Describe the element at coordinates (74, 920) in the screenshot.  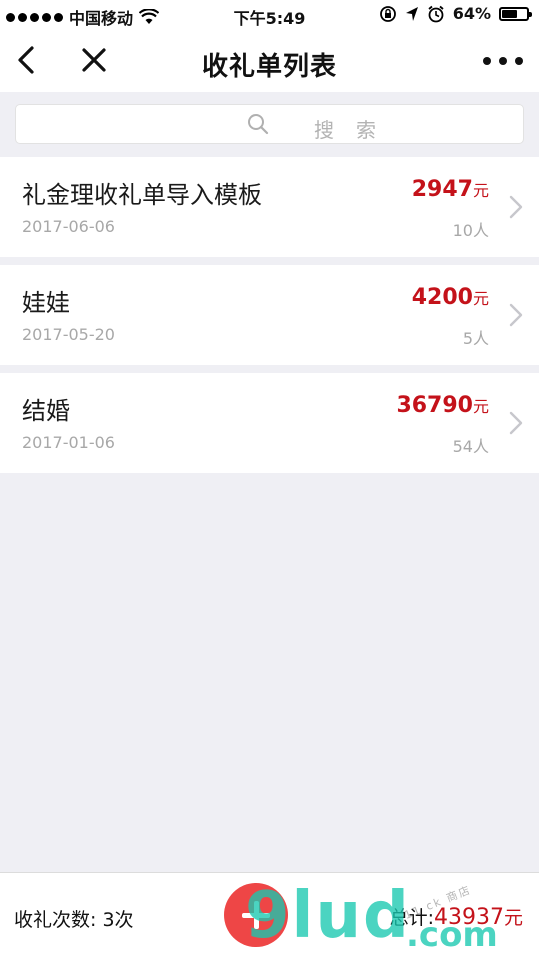
I see `gift-count-text: 收礼次数: 3次` at that location.